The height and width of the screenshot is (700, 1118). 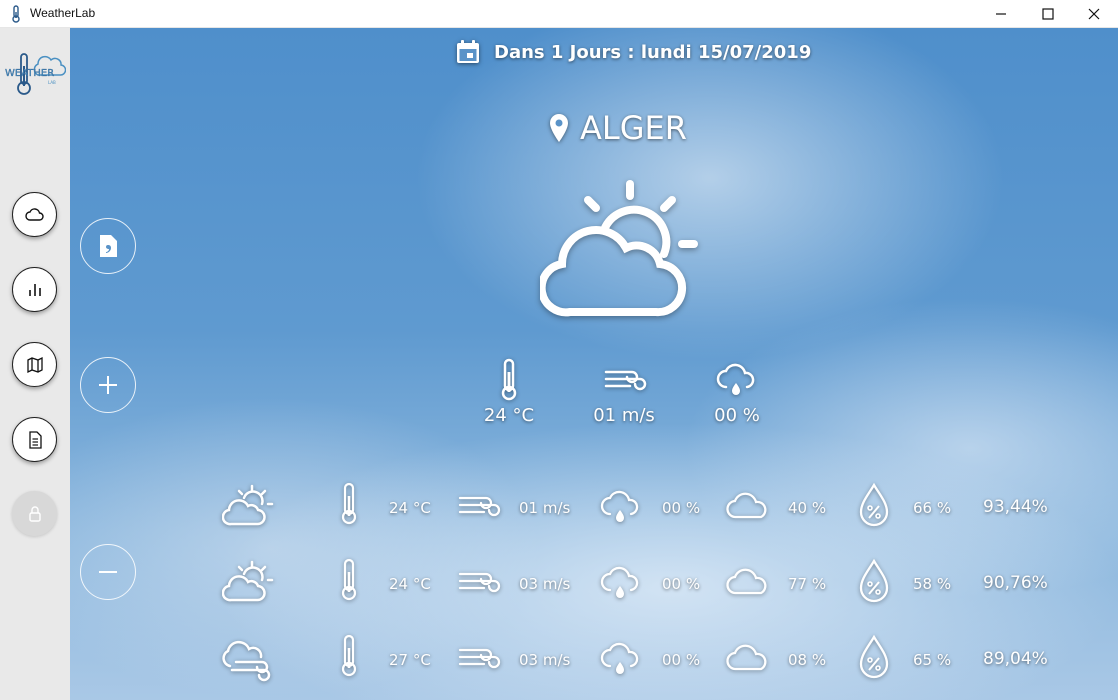 I want to click on zoom-out-button, so click(x=108, y=572).